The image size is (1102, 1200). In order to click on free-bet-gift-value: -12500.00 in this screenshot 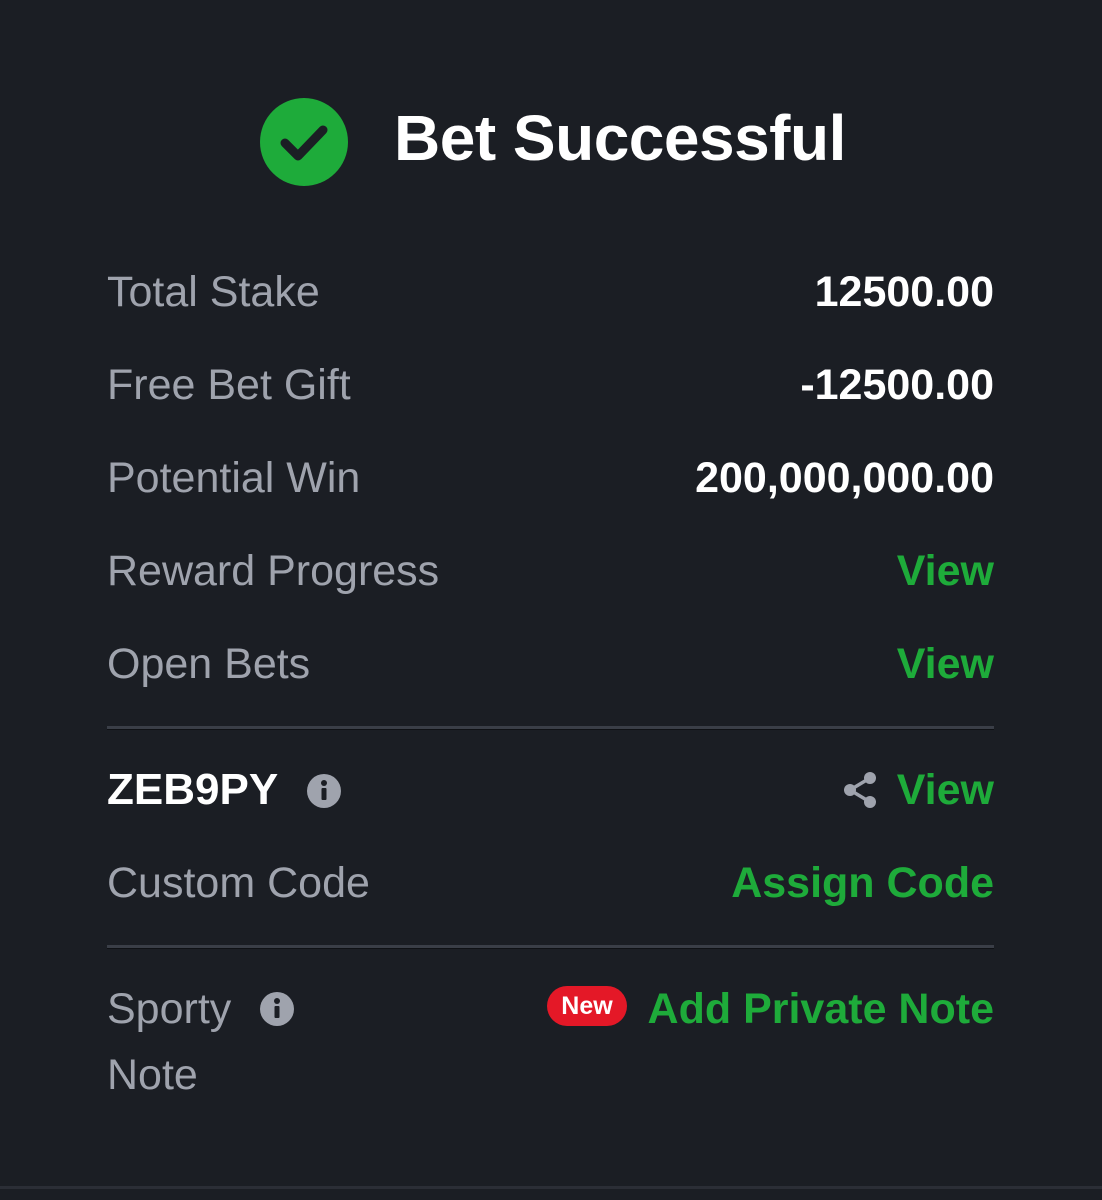, I will do `click(897, 385)`.